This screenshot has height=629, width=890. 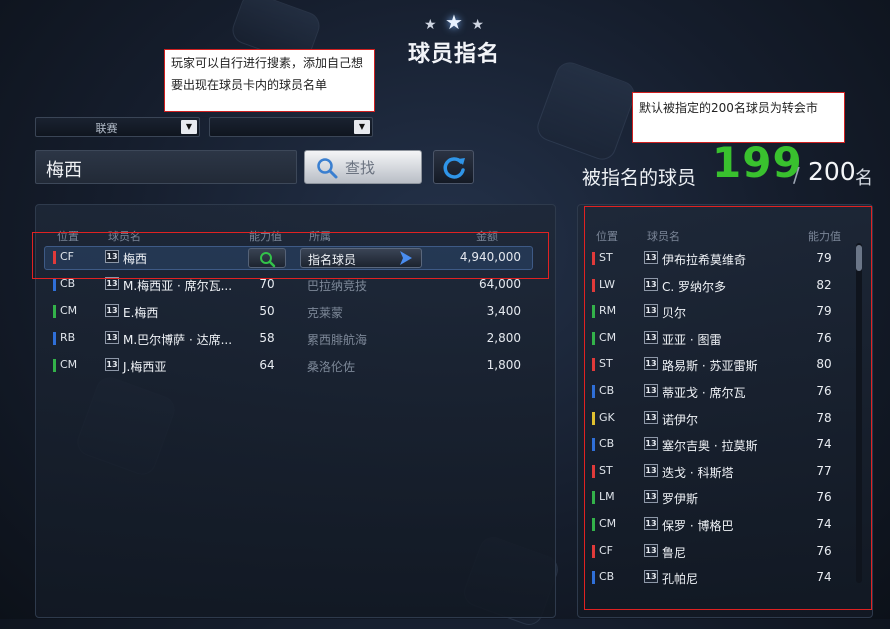 I want to click on player-club: 累西腓航海, so click(x=337, y=340).